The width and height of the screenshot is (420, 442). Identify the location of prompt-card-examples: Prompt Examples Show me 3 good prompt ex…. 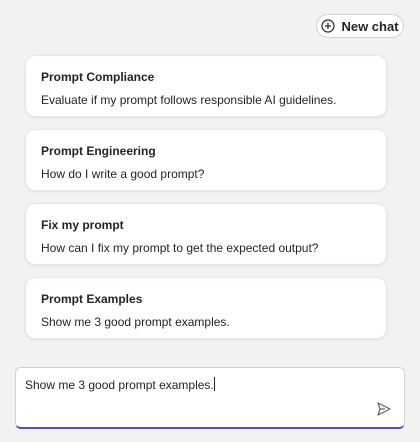
(206, 308).